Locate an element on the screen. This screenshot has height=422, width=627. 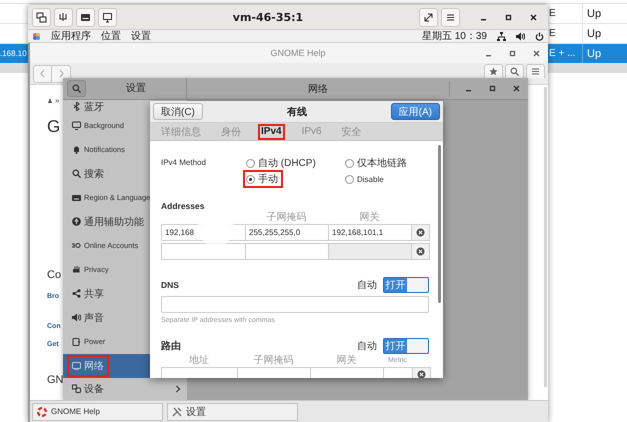
input-field: 255,255,255,0 is located at coordinates (286, 232).